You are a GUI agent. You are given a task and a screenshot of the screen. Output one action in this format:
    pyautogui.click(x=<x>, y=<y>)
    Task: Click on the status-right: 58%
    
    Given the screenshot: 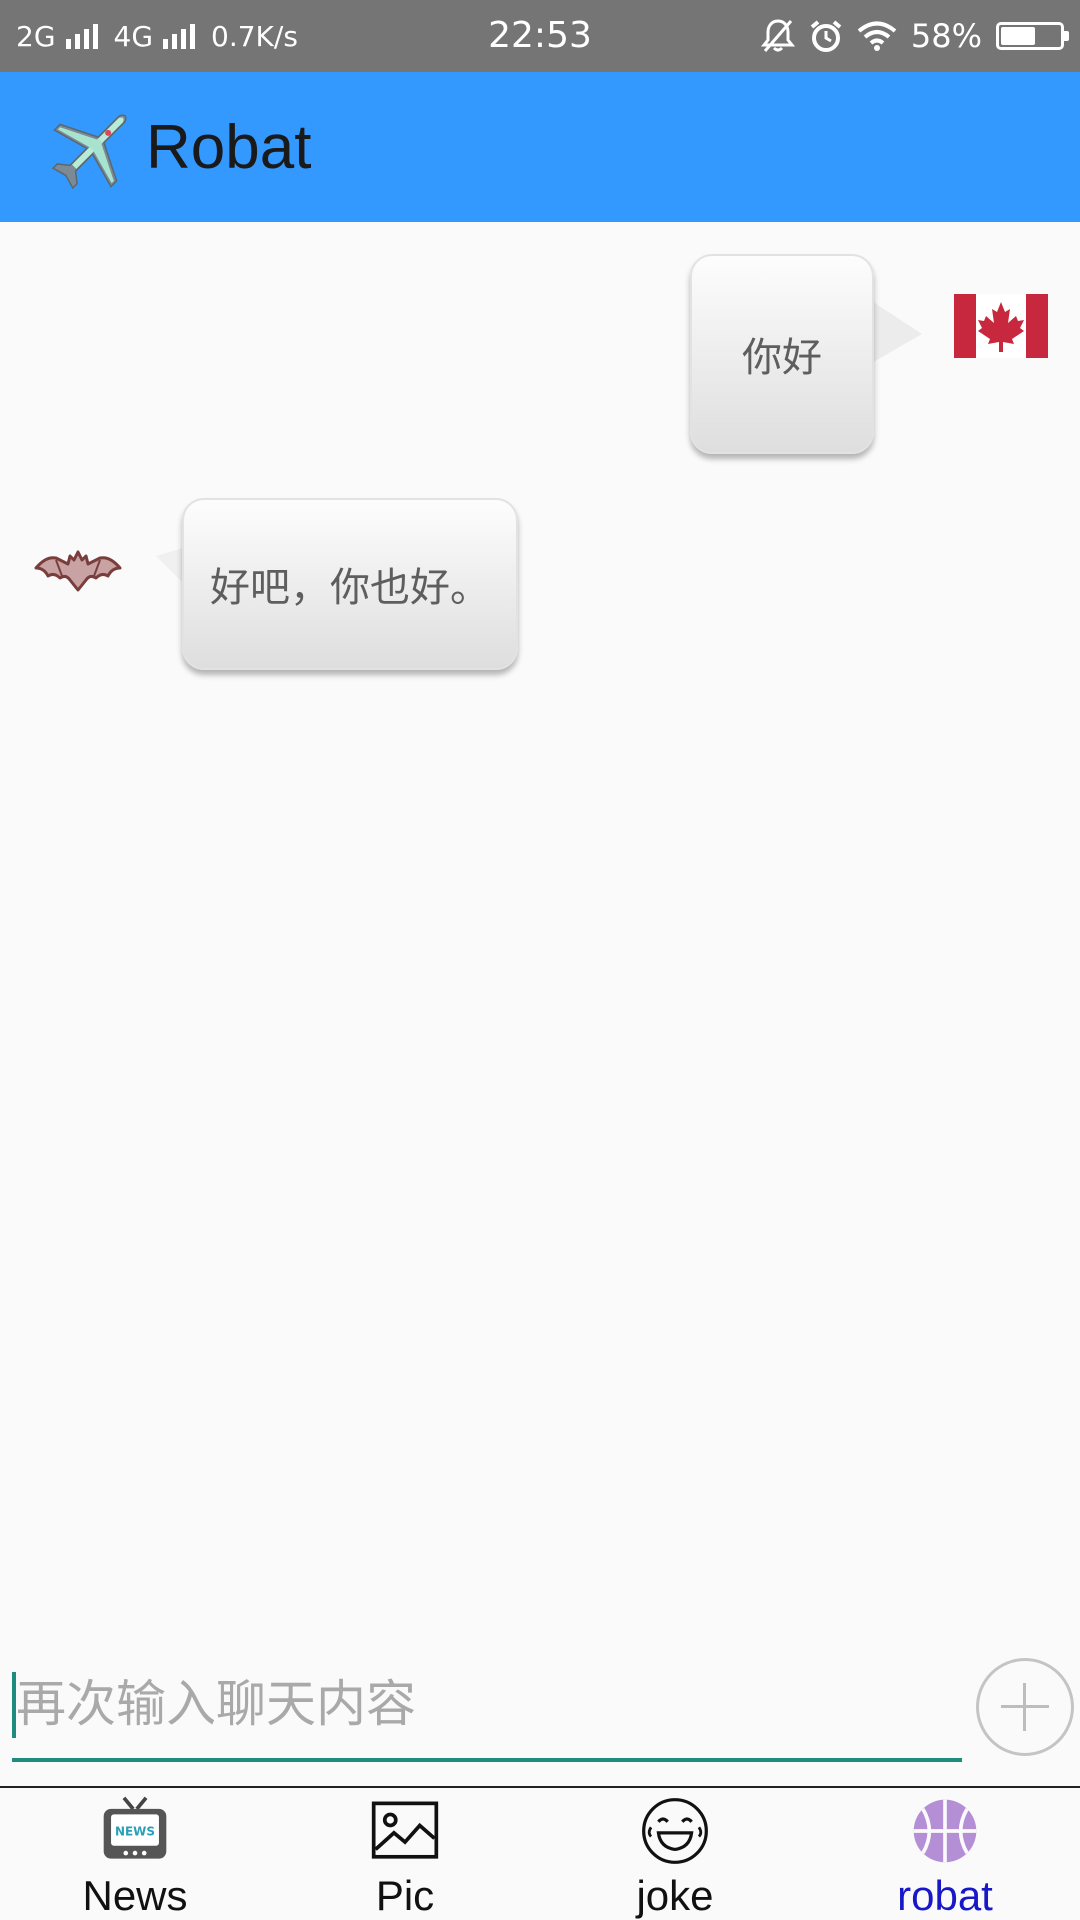 What is the action you would take?
    pyautogui.click(x=914, y=36)
    